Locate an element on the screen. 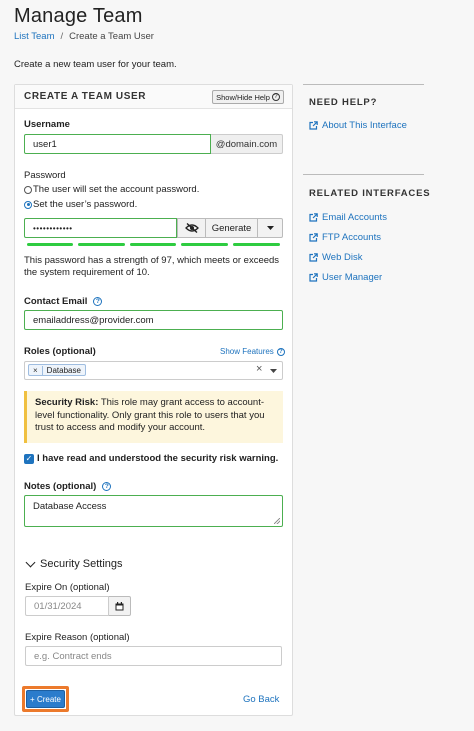 The height and width of the screenshot is (731, 474). sidebar-link-email-accounts-label: Email Accounts is located at coordinates (354, 217).